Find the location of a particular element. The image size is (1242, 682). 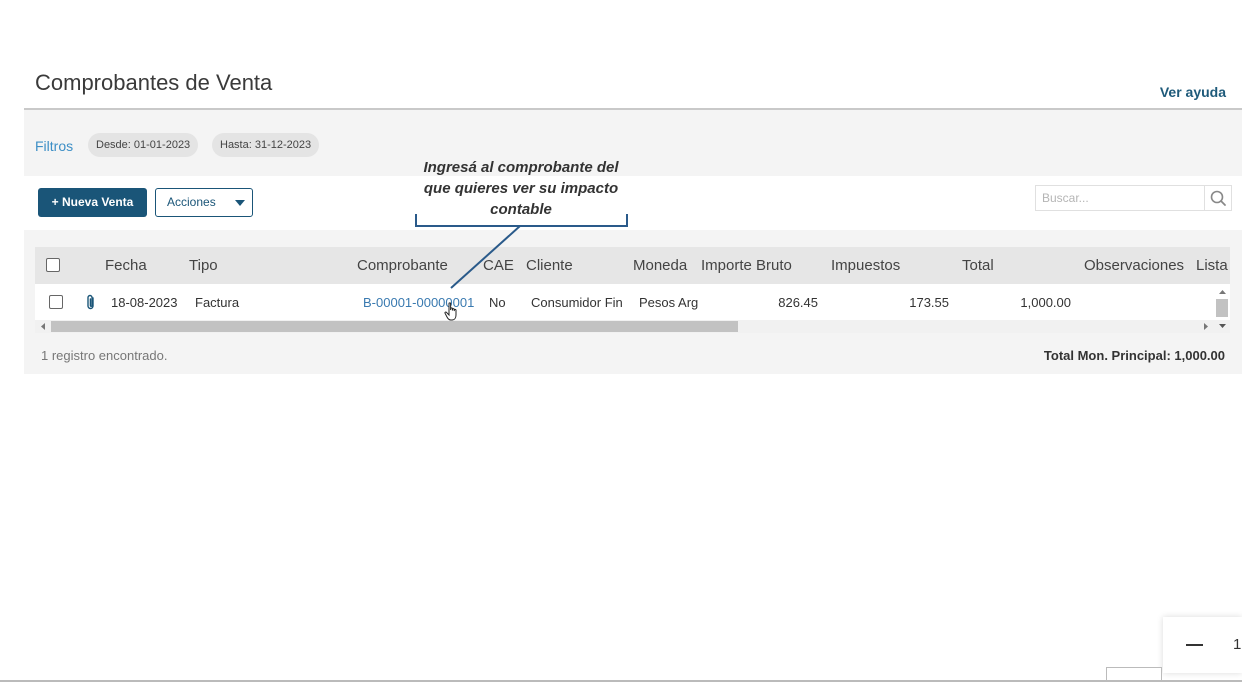

column-header-moneda: Moneda is located at coordinates (660, 265).